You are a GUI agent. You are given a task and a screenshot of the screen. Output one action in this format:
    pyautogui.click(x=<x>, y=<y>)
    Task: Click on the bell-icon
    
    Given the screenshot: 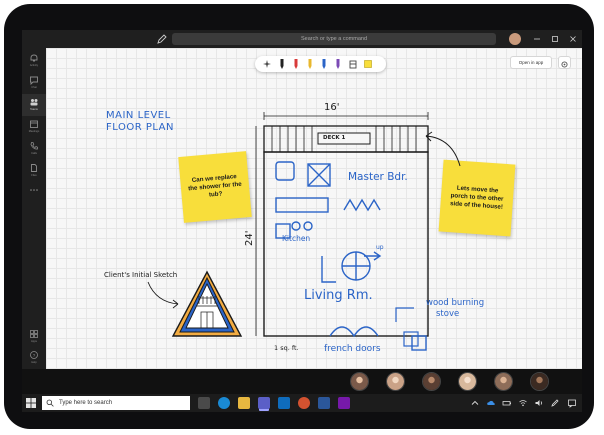 What is the action you would take?
    pyautogui.click(x=34, y=58)
    